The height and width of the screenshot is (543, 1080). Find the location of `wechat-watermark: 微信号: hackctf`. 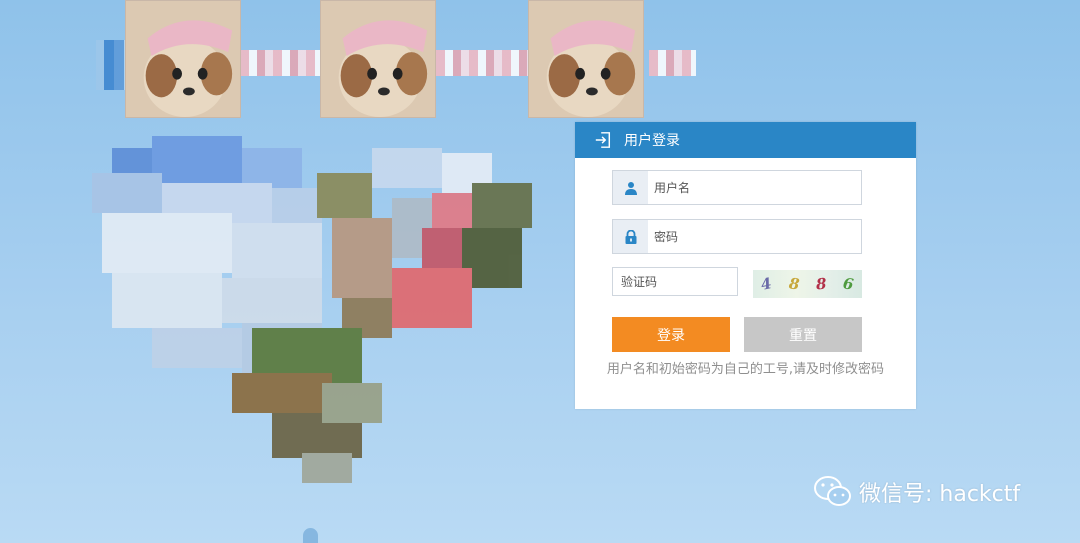

wechat-watermark: 微信号: hackctf is located at coordinates (916, 492).